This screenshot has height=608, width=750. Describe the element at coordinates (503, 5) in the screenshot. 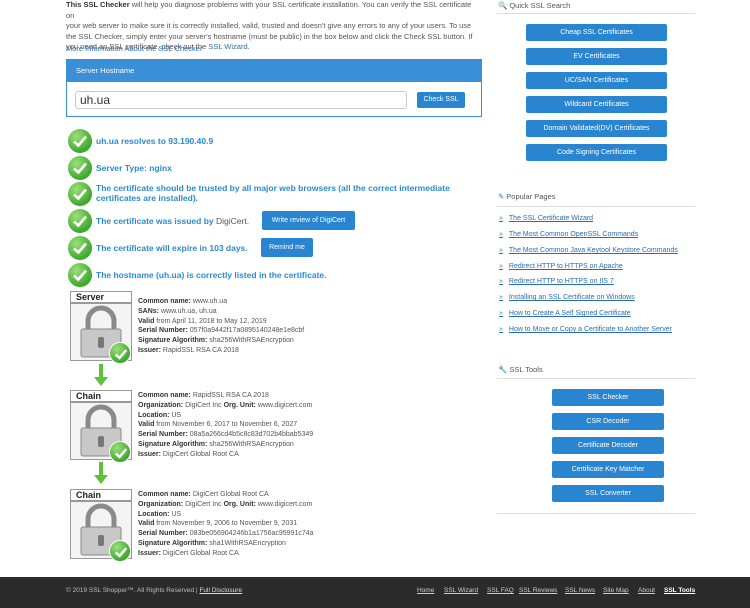

I see `search-icon: 🔍` at that location.